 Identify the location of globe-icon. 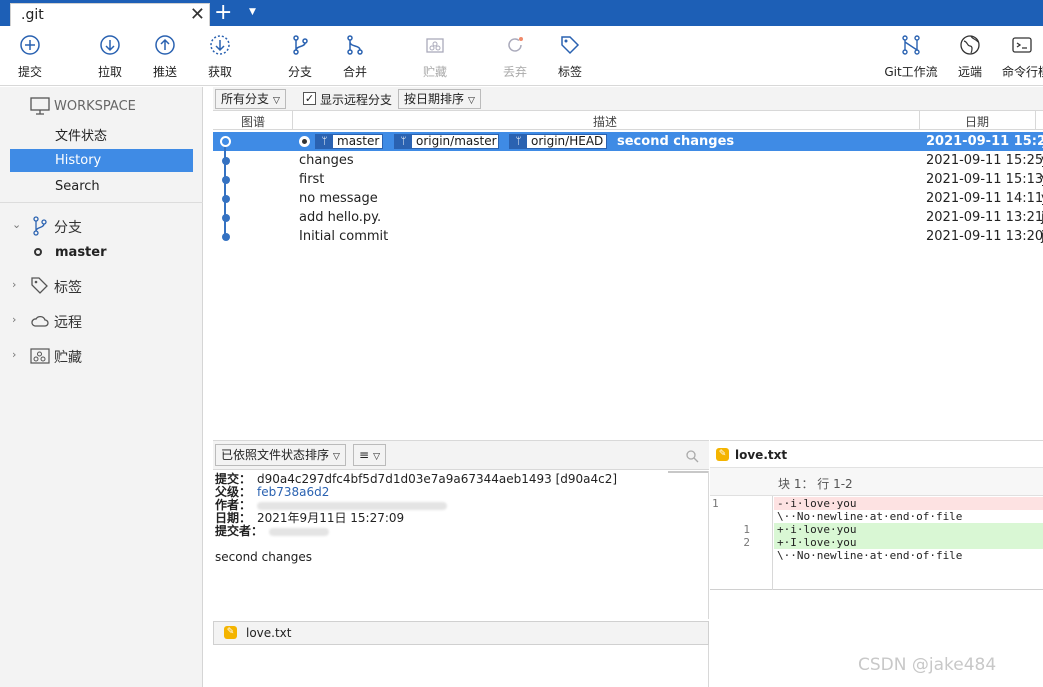
(970, 45).